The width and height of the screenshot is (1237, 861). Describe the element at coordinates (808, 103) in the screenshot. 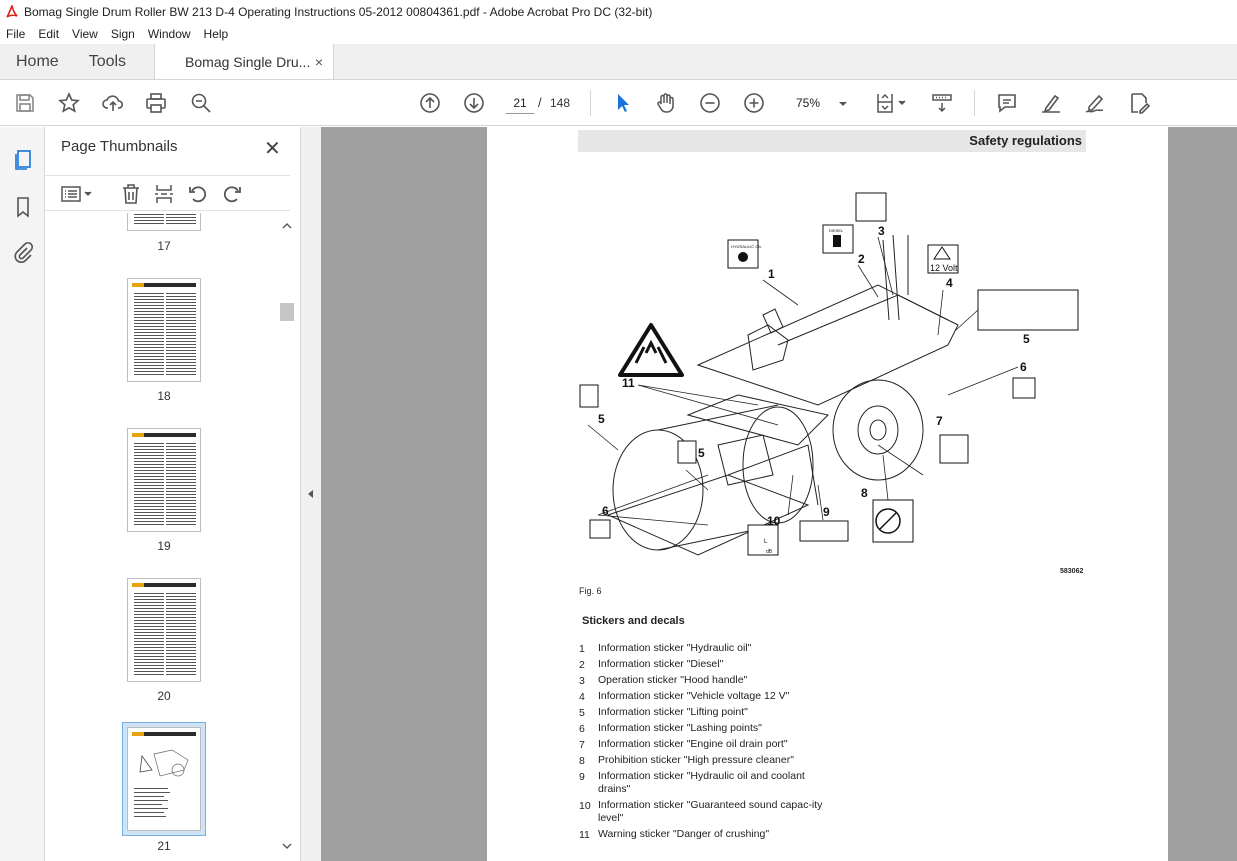

I see `zoom-value: 75%` at that location.